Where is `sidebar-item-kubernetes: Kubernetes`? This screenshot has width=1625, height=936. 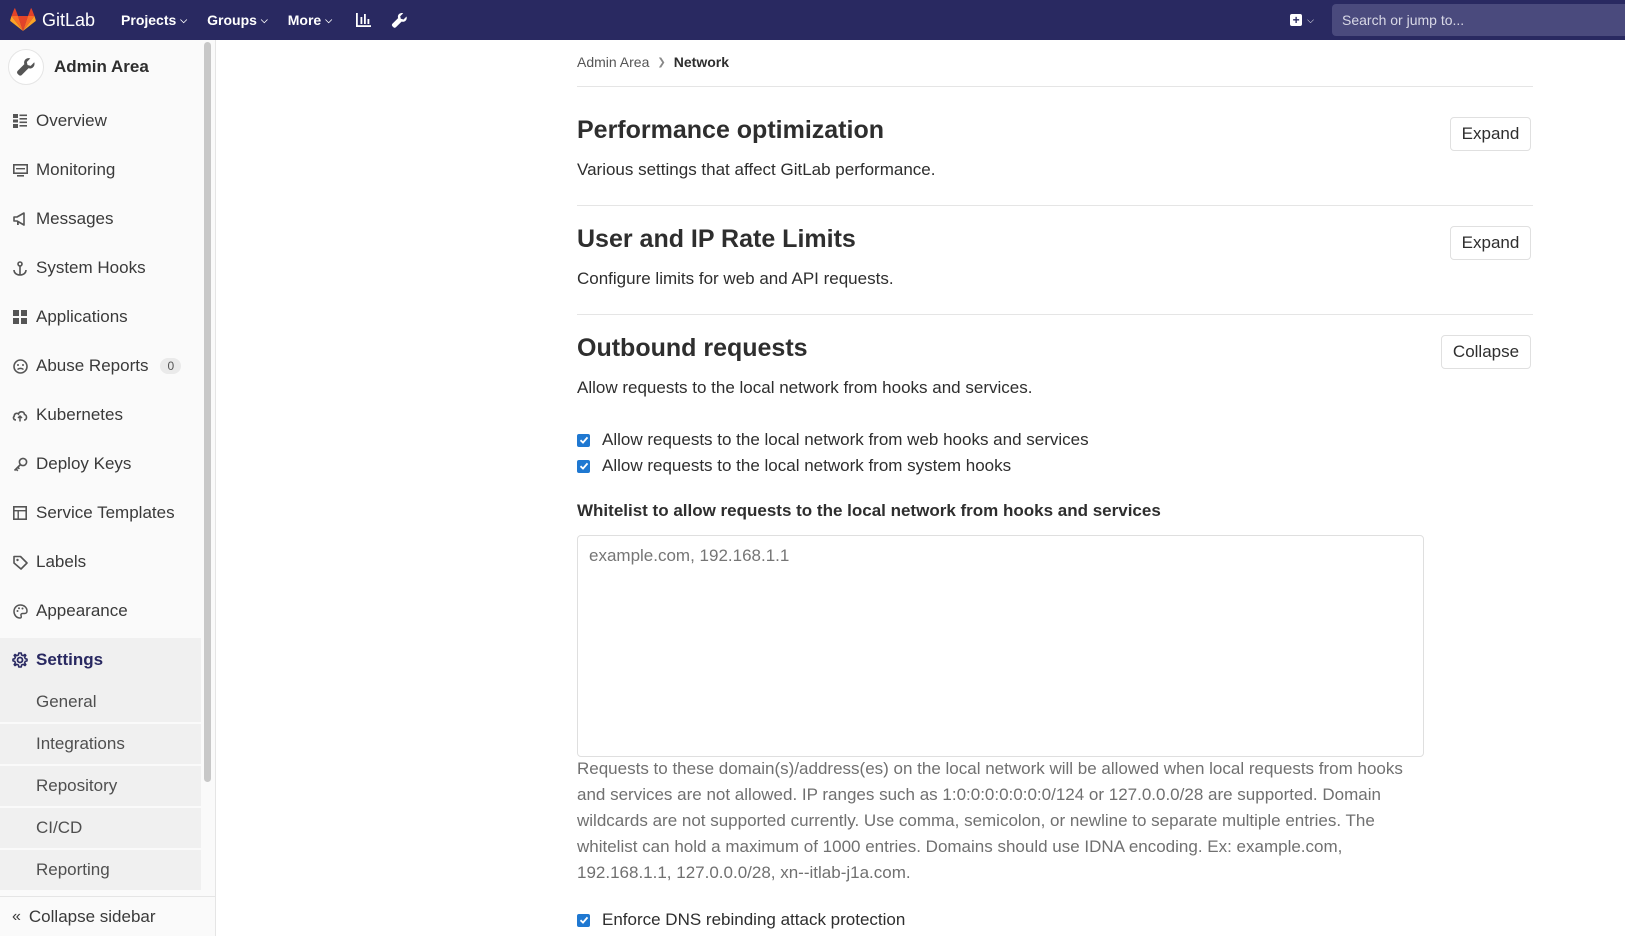
sidebar-item-kubernetes: Kubernetes is located at coordinates (100, 415).